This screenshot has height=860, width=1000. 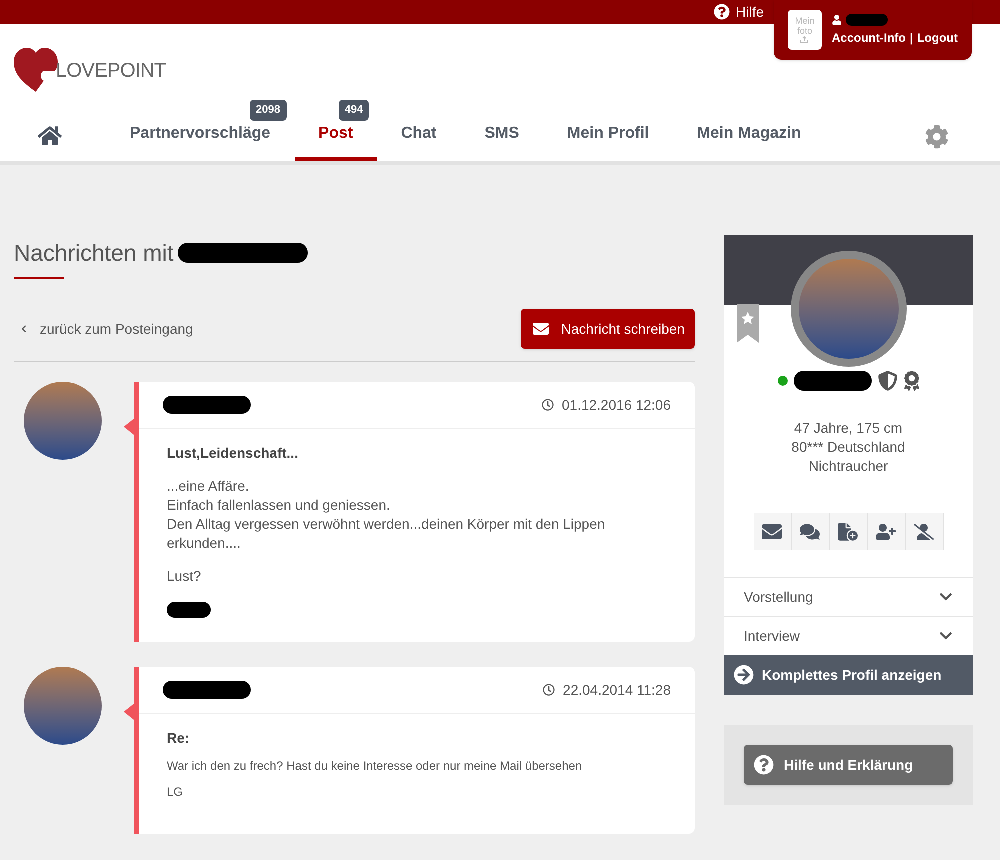 I want to click on message-text: Lust?, so click(x=184, y=576).